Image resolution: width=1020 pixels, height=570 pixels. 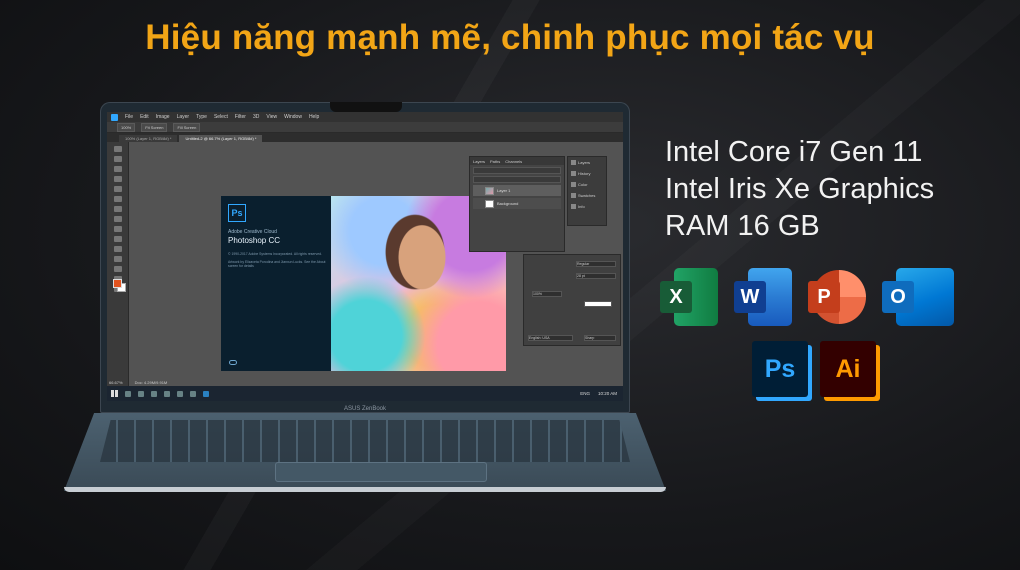 What do you see at coordinates (206, 393) in the screenshot?
I see `photoshop-taskbar-icon` at bounding box center [206, 393].